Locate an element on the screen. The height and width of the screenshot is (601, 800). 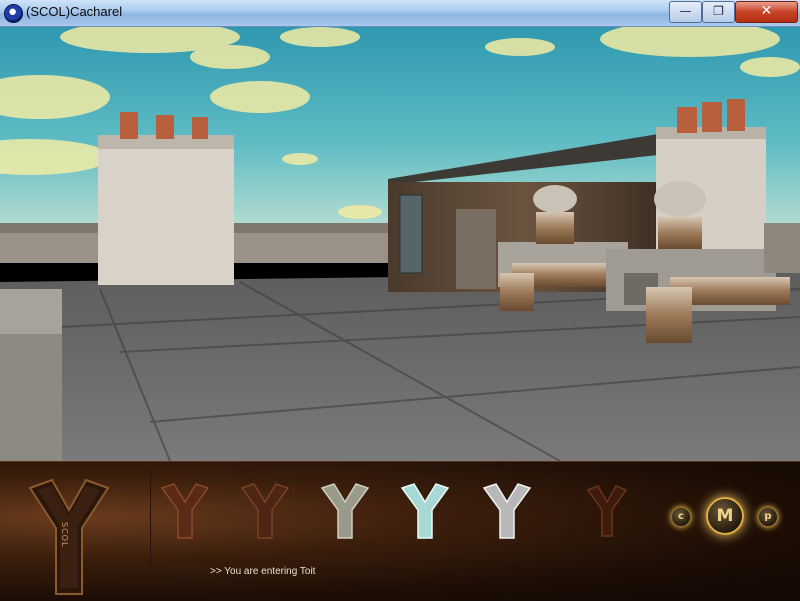
y-slot-6-icon is located at coordinates (607, 511).